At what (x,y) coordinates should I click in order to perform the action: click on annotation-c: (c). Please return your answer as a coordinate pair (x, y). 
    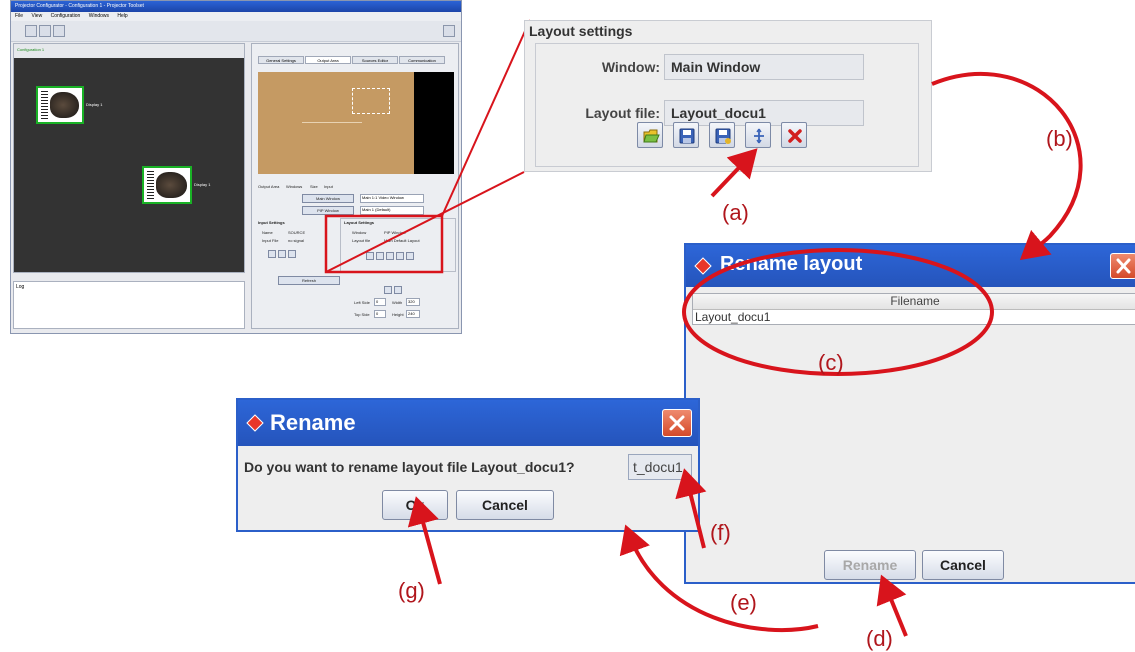
    Looking at the image, I should click on (831, 362).